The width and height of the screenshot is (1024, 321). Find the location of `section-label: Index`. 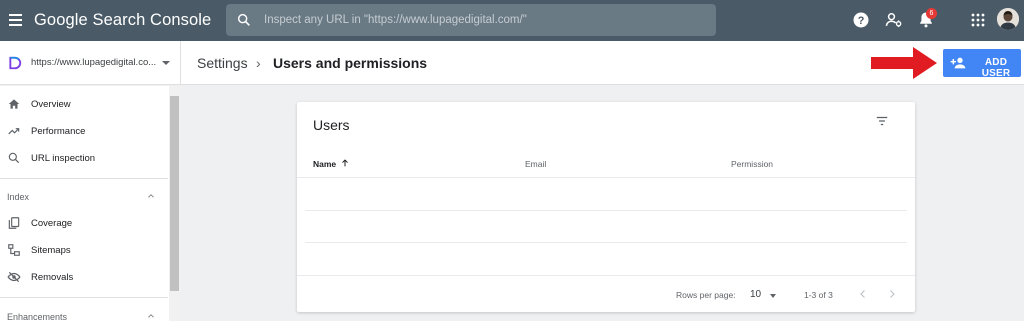

section-label: Index is located at coordinates (18, 197).